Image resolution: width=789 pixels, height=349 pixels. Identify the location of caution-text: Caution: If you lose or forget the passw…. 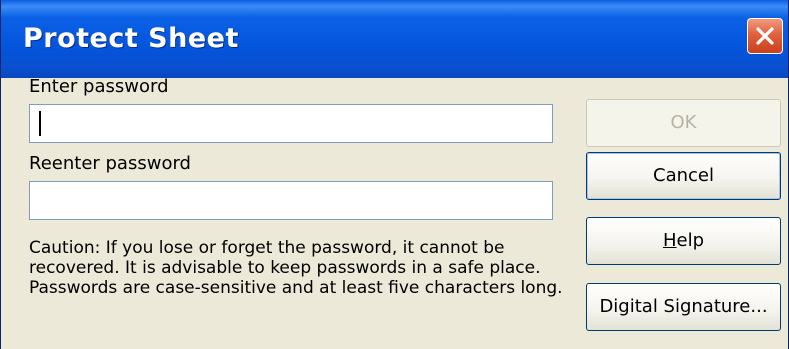
(296, 268).